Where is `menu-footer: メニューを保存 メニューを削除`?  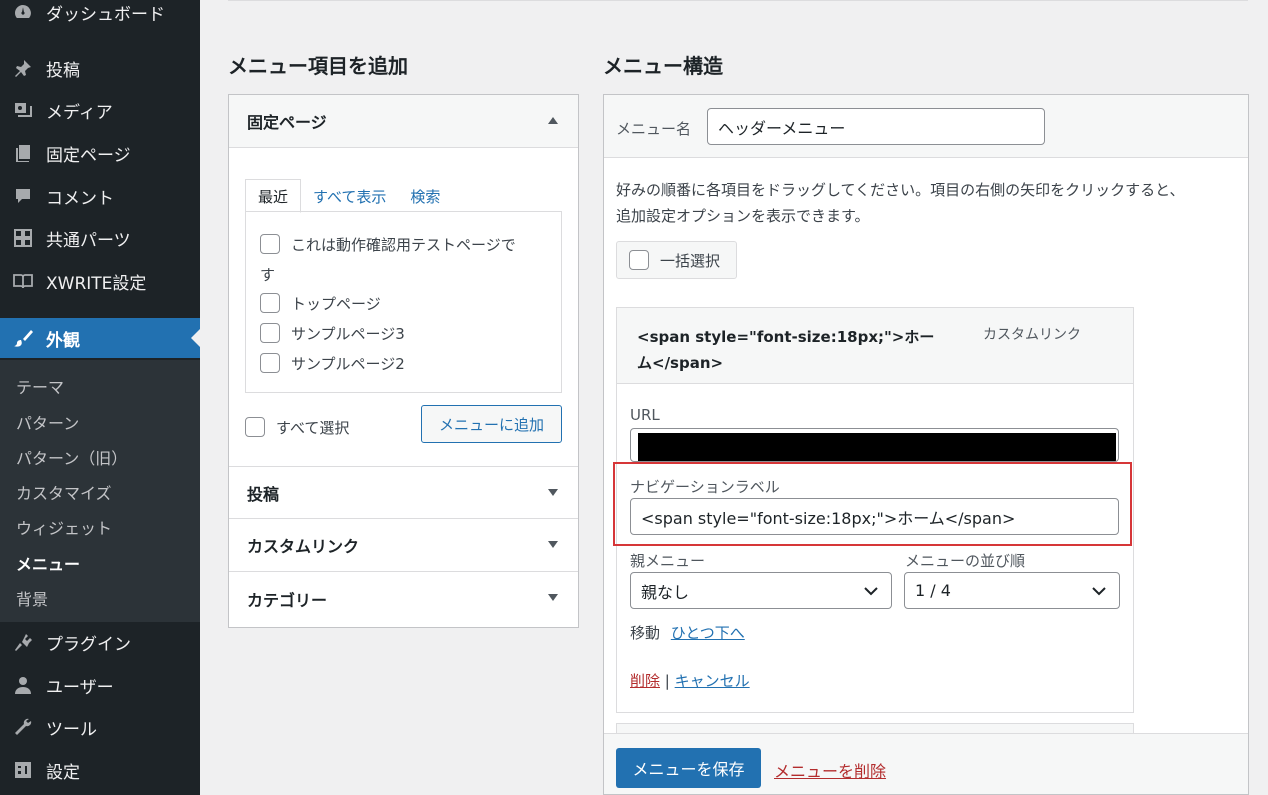
menu-footer: メニューを保存 メニューを削除 is located at coordinates (926, 763).